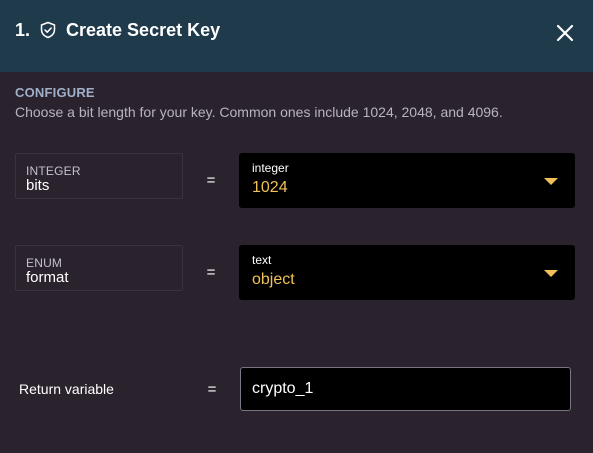  What do you see at coordinates (23, 29) in the screenshot?
I see `step-number: 1.` at bounding box center [23, 29].